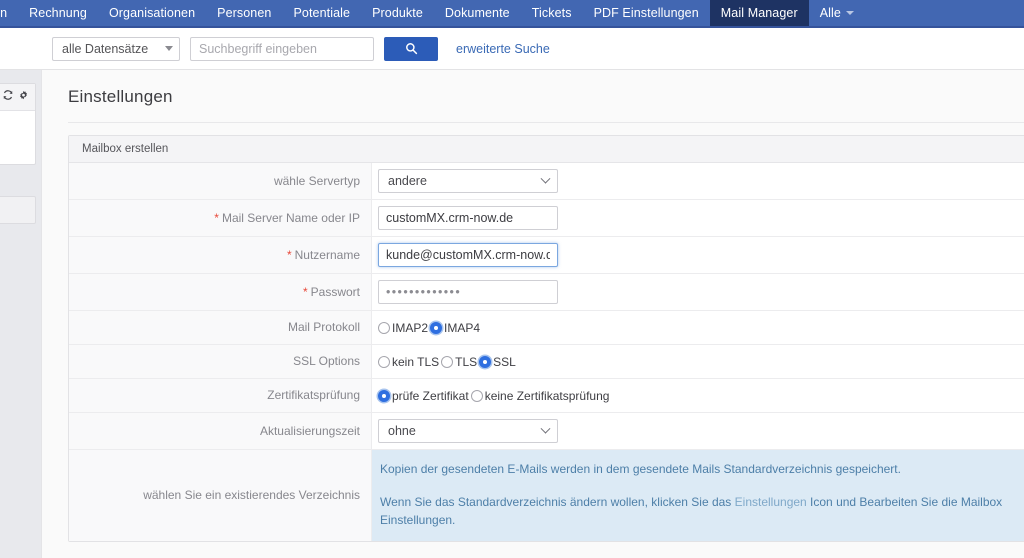 Image resolution: width=1024 pixels, height=558 pixels. What do you see at coordinates (539, 396) in the screenshot?
I see `radio-option-keine-zertifikatspruefung: keine Zertifikatsprüfung` at bounding box center [539, 396].